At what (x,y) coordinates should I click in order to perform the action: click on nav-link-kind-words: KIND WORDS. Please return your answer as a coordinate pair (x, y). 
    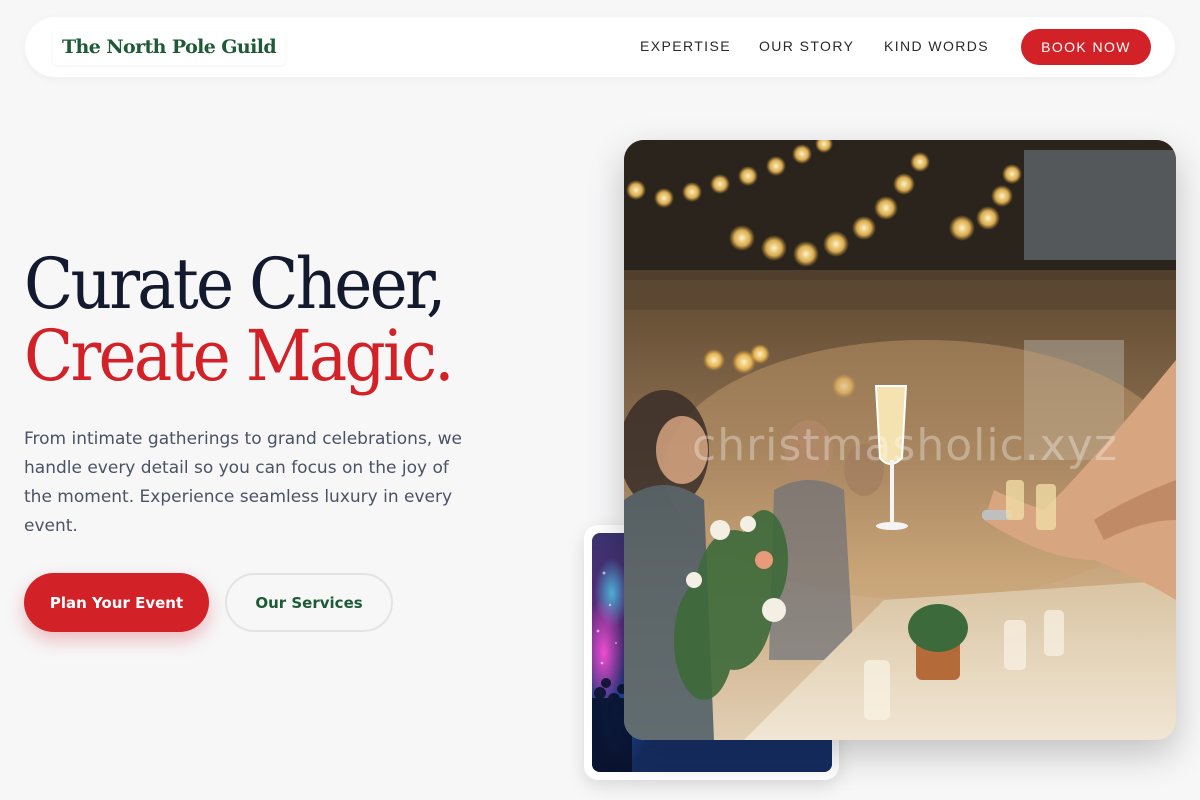
    Looking at the image, I should click on (936, 46).